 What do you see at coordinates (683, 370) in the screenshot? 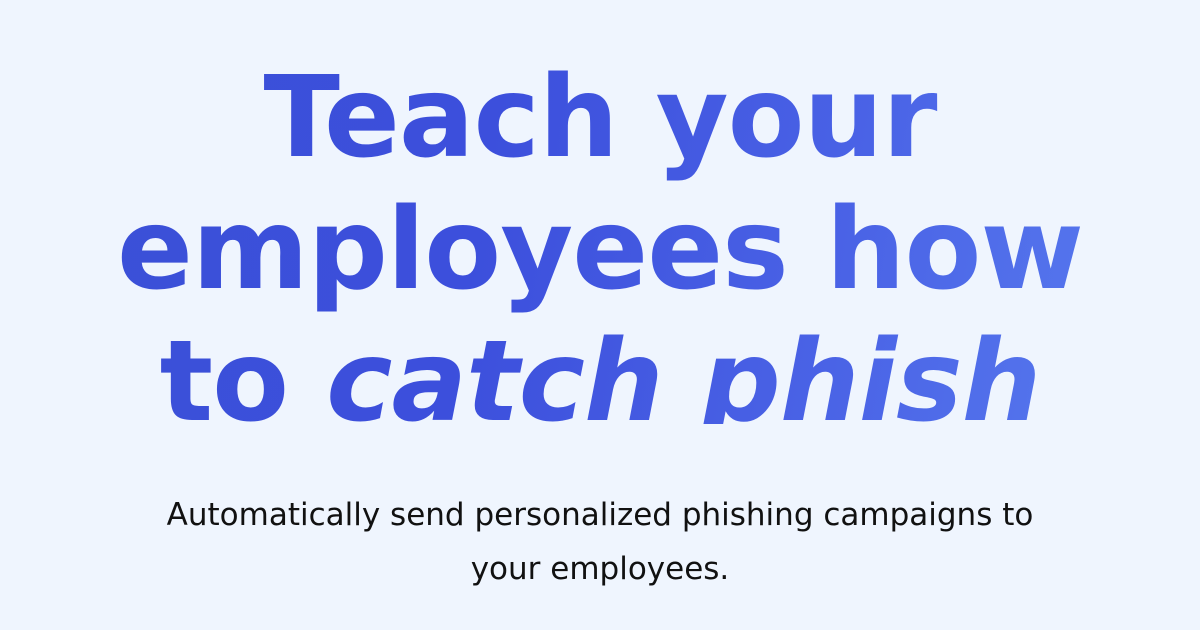
I see `headline-emphasis: catch phish` at bounding box center [683, 370].